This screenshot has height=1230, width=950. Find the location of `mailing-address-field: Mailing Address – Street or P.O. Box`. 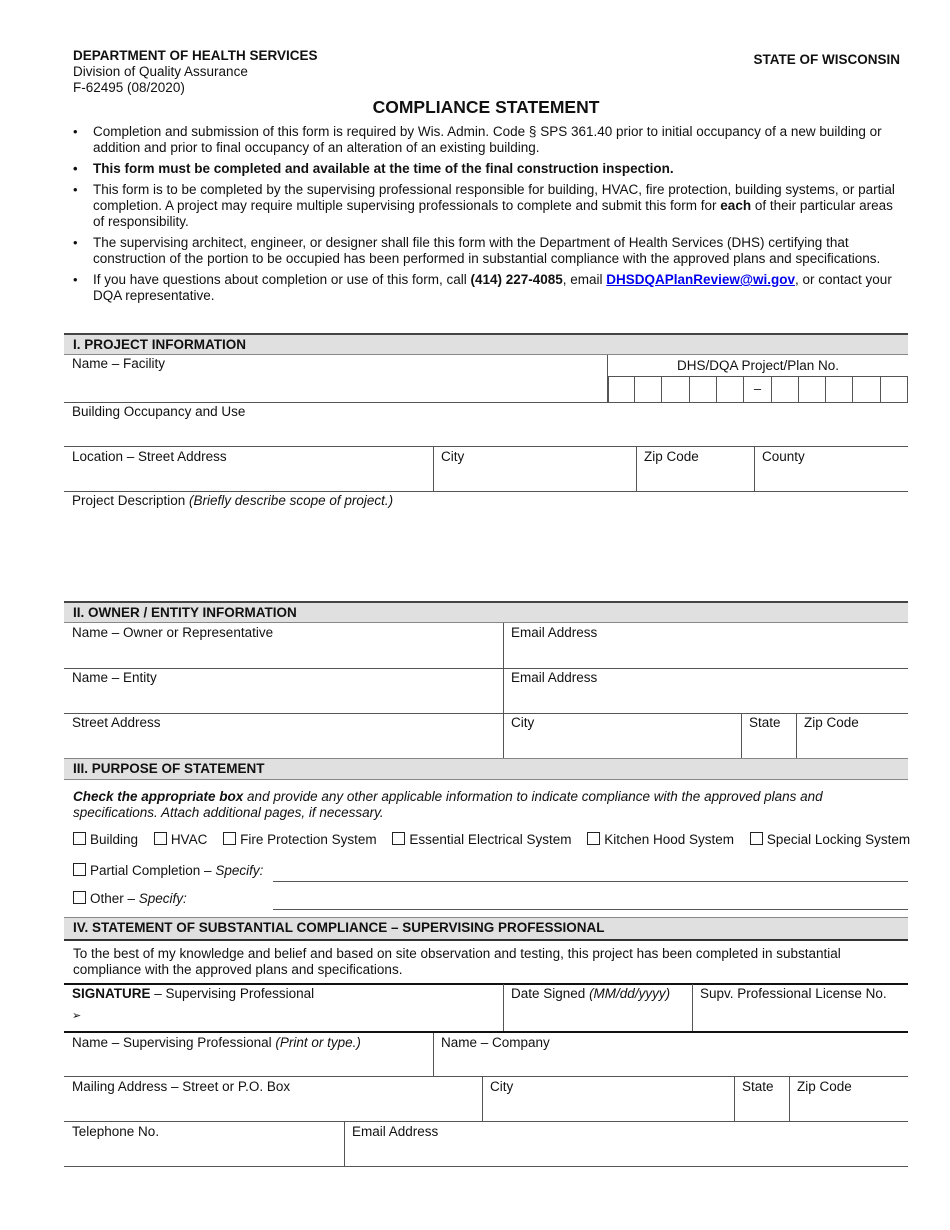

mailing-address-field: Mailing Address – Street or P.O. Box is located at coordinates (273, 1099).